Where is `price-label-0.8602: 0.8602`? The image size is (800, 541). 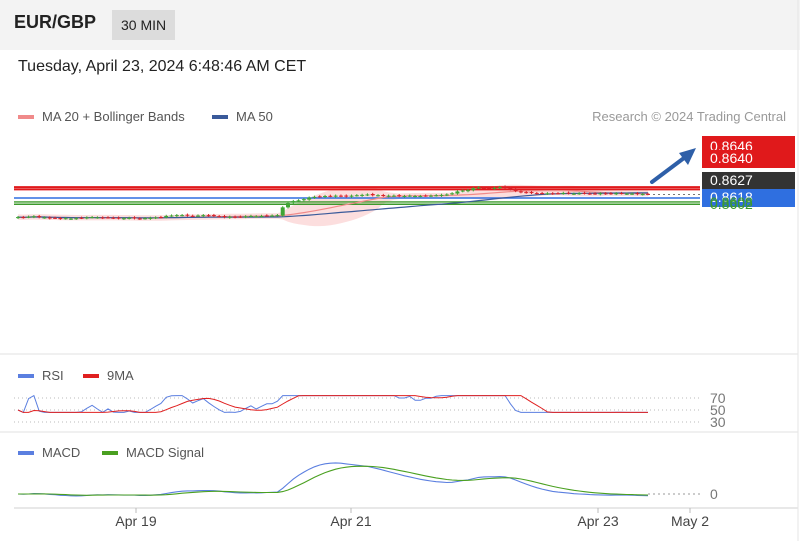
price-label-0.8602: 0.8602 is located at coordinates (731, 204).